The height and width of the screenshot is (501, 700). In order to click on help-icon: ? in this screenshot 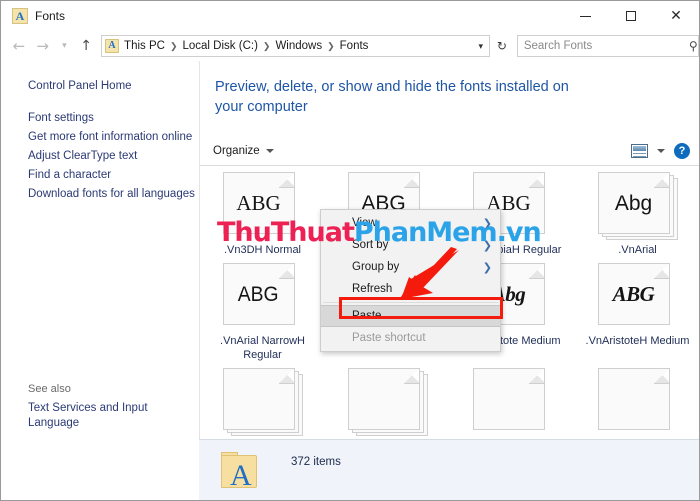, I will do `click(682, 150)`.